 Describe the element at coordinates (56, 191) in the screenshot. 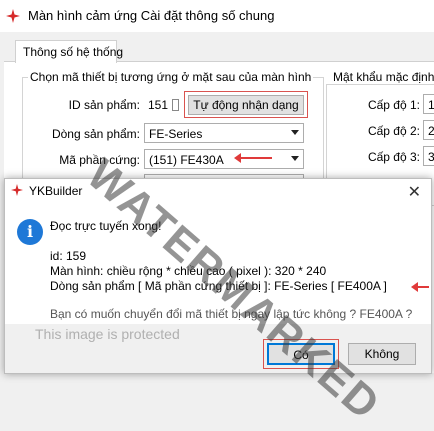

I see `dialog-title: YKBuilder` at that location.